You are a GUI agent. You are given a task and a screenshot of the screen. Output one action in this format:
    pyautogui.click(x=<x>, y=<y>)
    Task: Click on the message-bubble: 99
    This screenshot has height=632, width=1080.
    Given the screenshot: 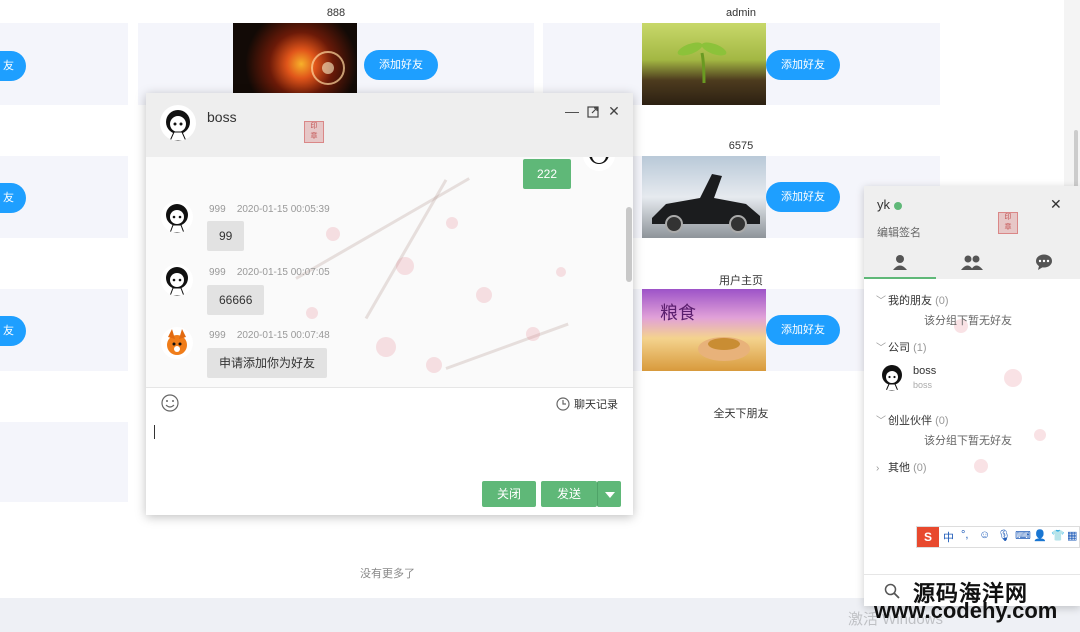 What is the action you would take?
    pyautogui.click(x=226, y=236)
    